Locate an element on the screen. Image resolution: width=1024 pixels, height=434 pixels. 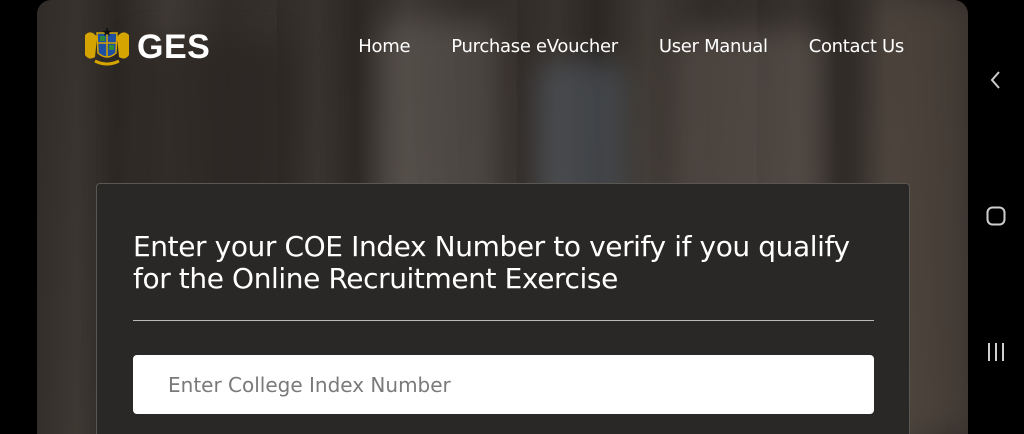
brand-name: GES is located at coordinates (174, 46).